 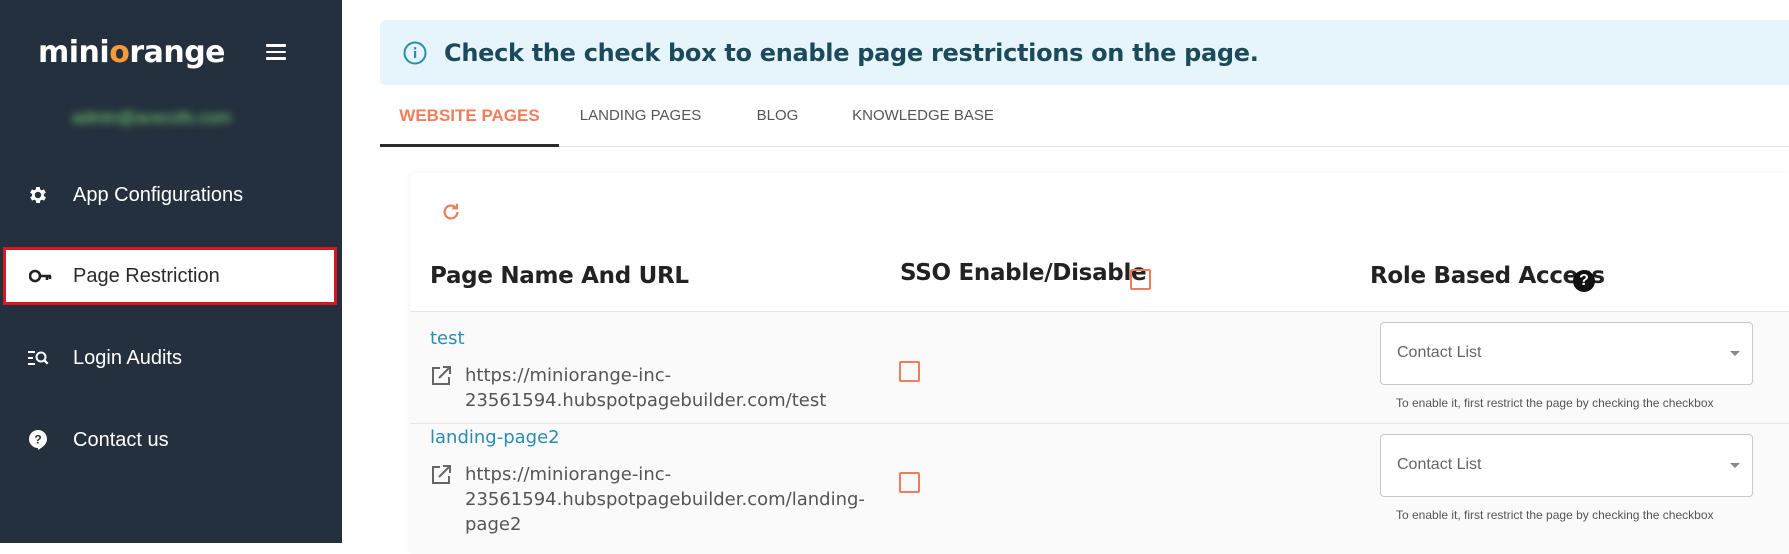 I want to click on audit-search-icon, so click(x=38, y=358).